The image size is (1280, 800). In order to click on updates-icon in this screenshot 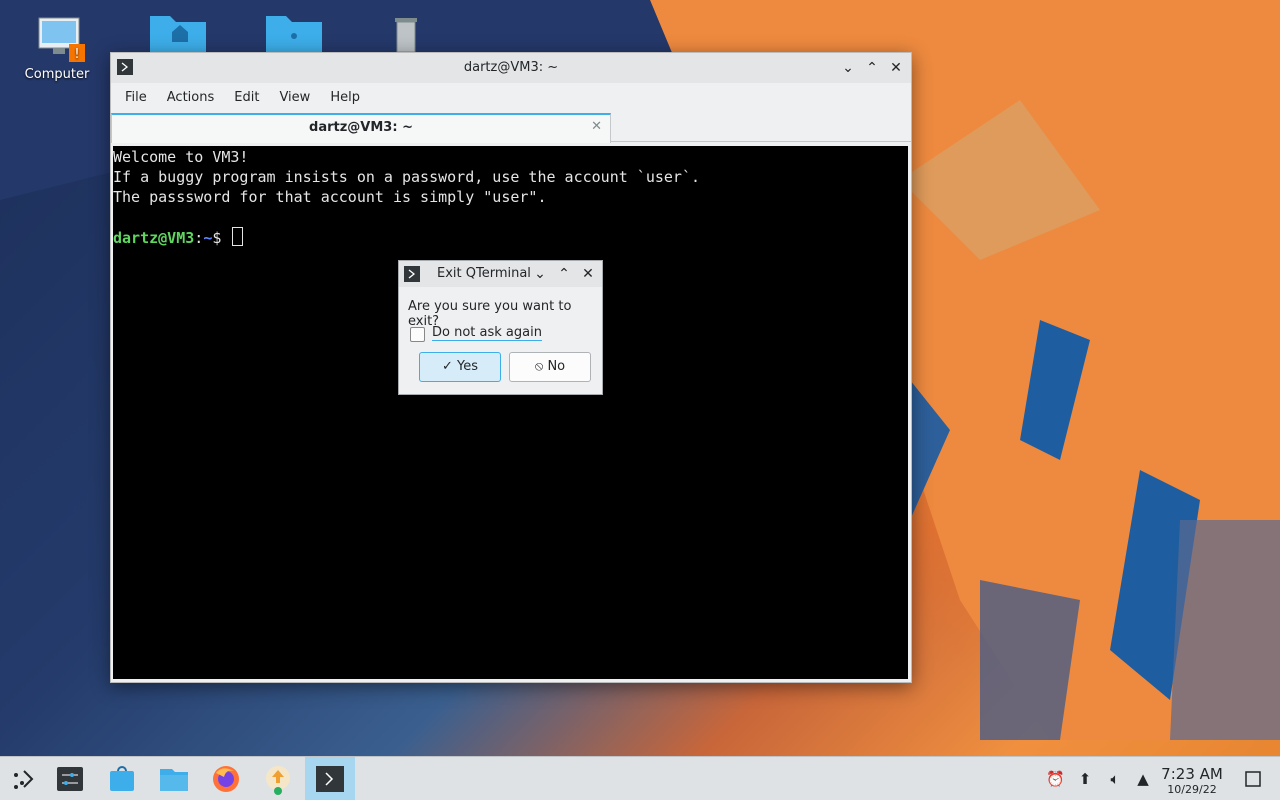, I will do `click(278, 779)`.